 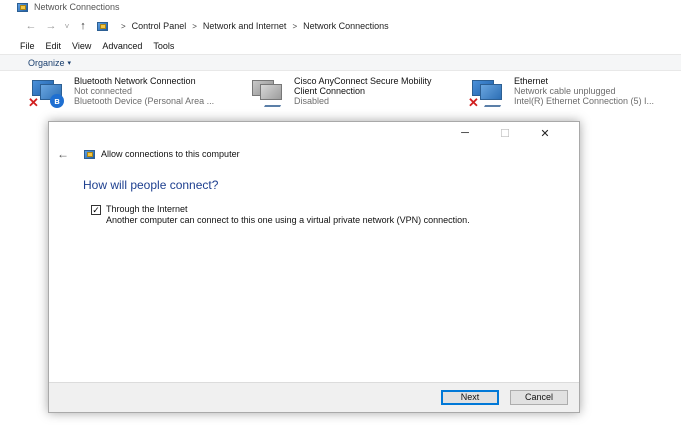 What do you see at coordinates (565, 91) in the screenshot?
I see `connection-status: Network cable unplugged` at bounding box center [565, 91].